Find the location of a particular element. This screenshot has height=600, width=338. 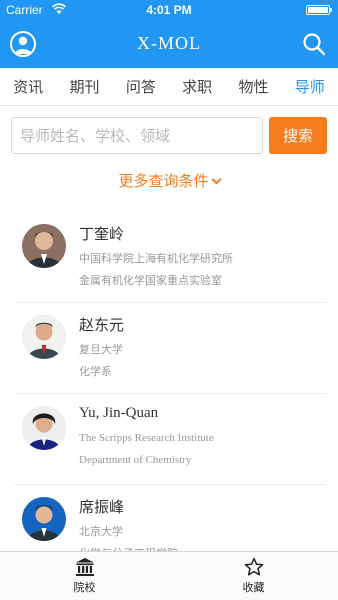

tab-news: 资讯 is located at coordinates (28, 86).